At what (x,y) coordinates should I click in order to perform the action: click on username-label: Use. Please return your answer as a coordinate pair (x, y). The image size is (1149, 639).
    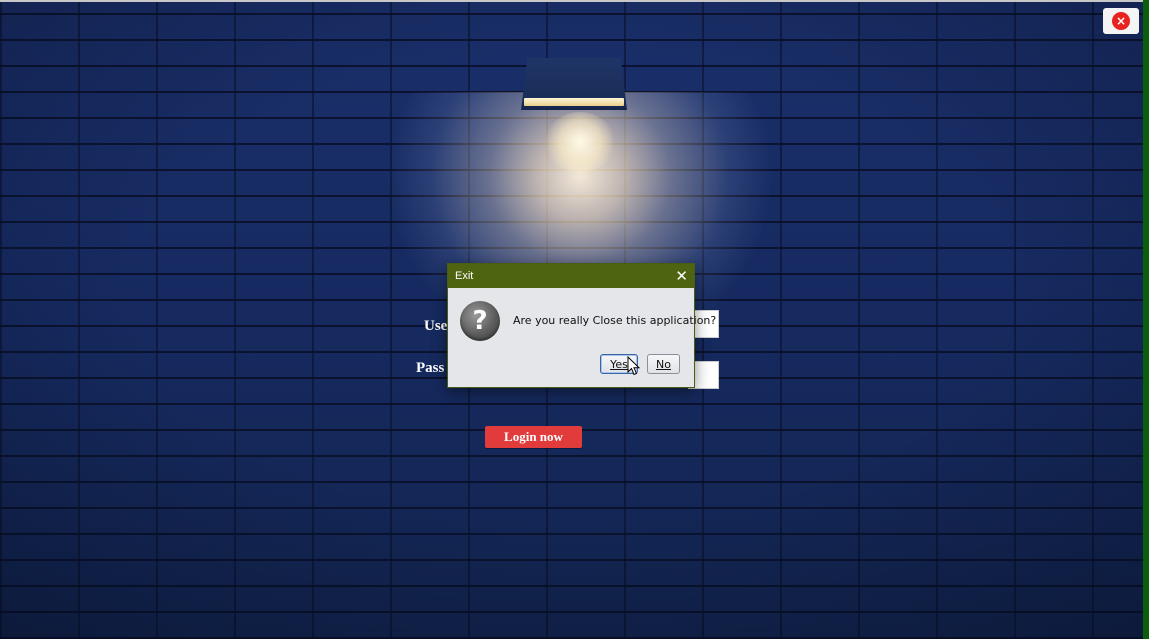
    Looking at the image, I should click on (436, 326).